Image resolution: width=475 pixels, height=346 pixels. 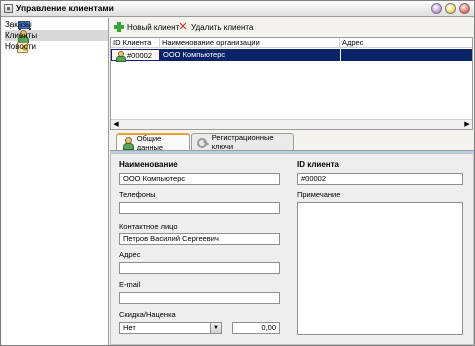 I want to click on cell-id: #00002, so click(x=135, y=55).